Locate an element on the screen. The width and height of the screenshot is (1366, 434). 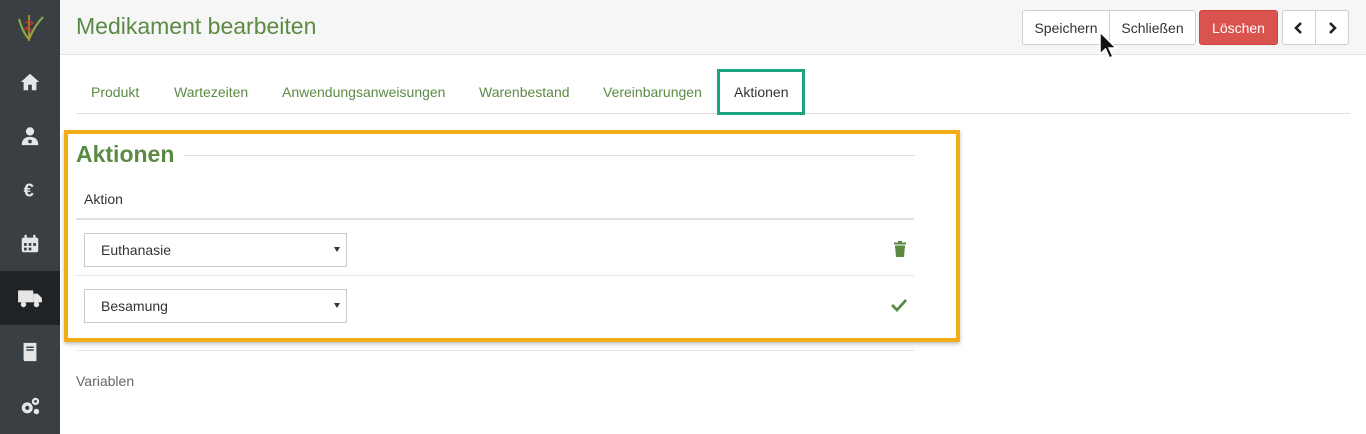
home-icon is located at coordinates (30, 82).